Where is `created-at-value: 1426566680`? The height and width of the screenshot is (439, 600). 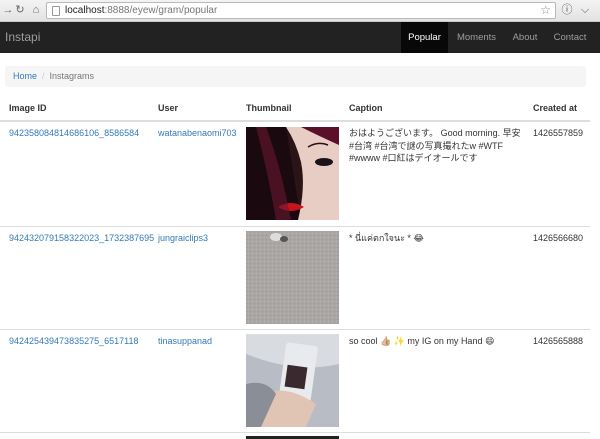
created-at-value: 1426566680 is located at coordinates (558, 238).